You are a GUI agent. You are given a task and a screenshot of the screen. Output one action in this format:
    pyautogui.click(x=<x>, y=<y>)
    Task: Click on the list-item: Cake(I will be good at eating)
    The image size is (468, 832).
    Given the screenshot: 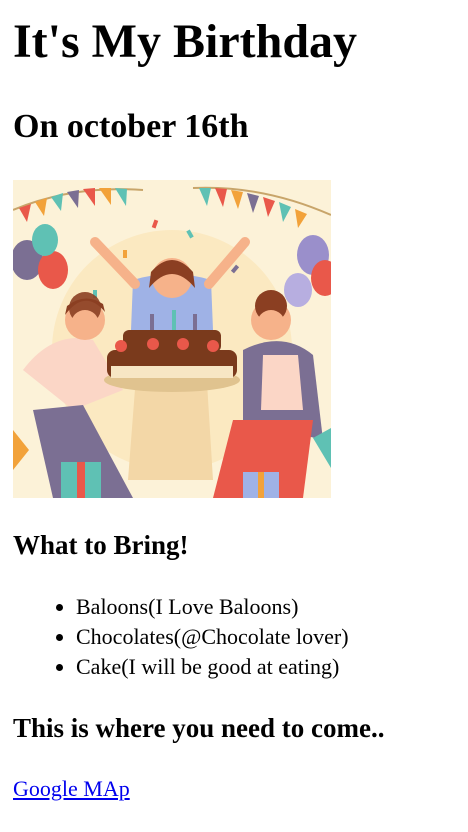 What is the action you would take?
    pyautogui.click(x=212, y=667)
    